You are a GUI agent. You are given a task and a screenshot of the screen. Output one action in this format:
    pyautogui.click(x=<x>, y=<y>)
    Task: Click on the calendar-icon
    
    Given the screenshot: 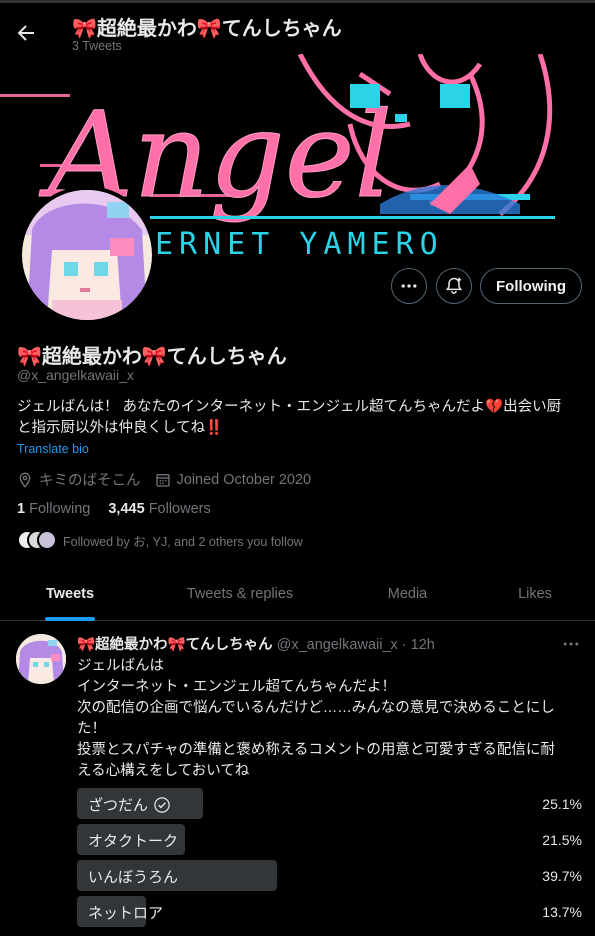 What is the action you would take?
    pyautogui.click(x=162, y=480)
    